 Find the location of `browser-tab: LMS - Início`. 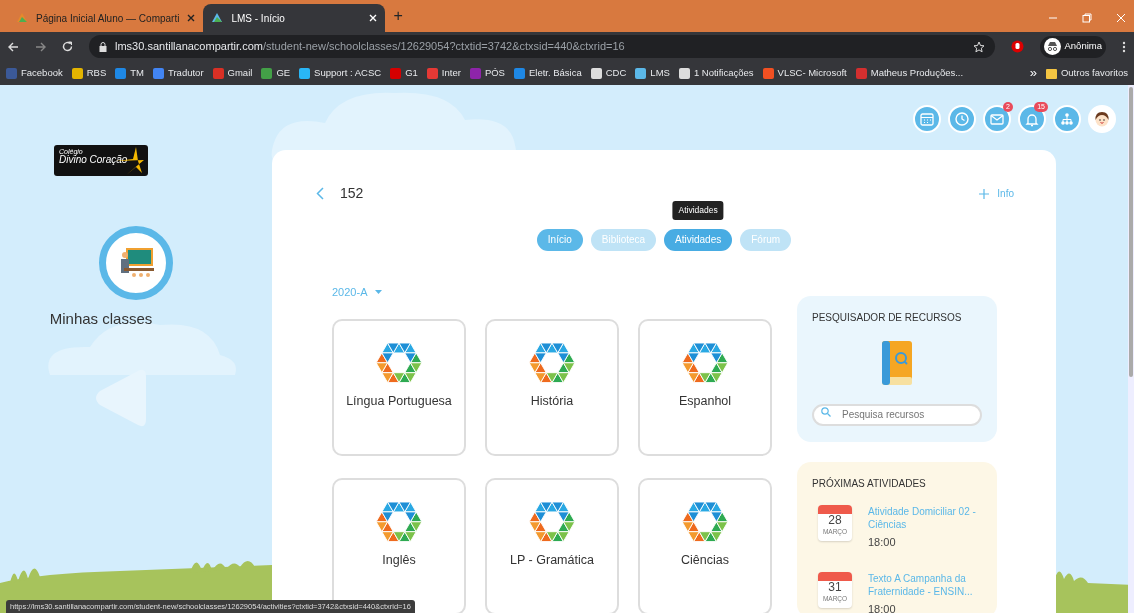

browser-tab: LMS - Início is located at coordinates (294, 18).